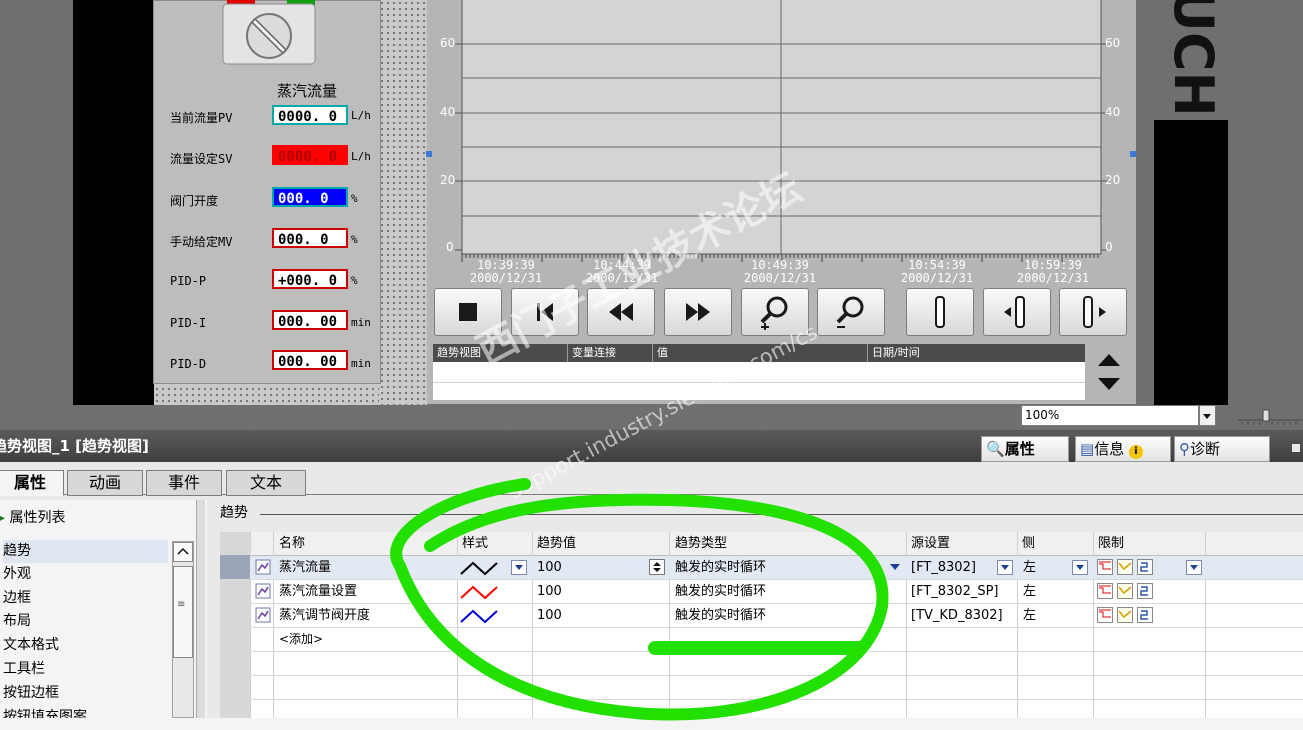 This screenshot has height=730, width=1303. I want to click on row-3-source: [TV_KD_8302], so click(957, 615).